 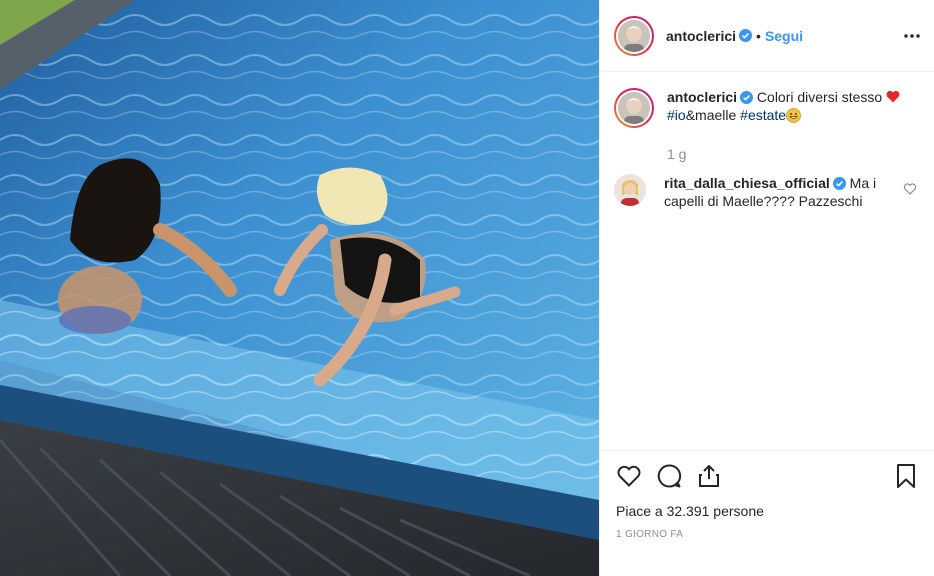 What do you see at coordinates (794, 154) in the screenshot?
I see `caption-time: 1 g` at bounding box center [794, 154].